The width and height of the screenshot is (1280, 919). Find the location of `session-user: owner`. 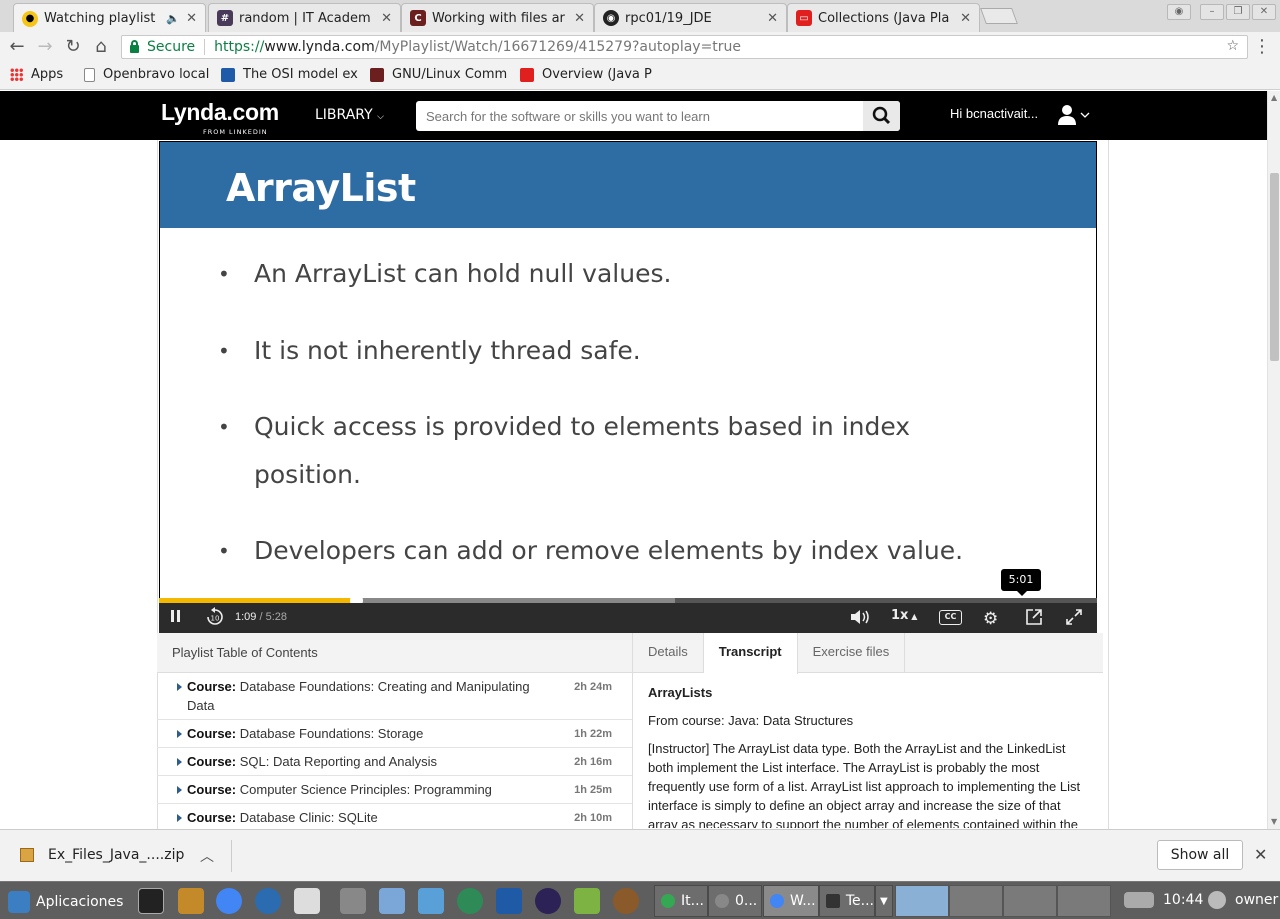

session-user: owner is located at coordinates (1256, 900).